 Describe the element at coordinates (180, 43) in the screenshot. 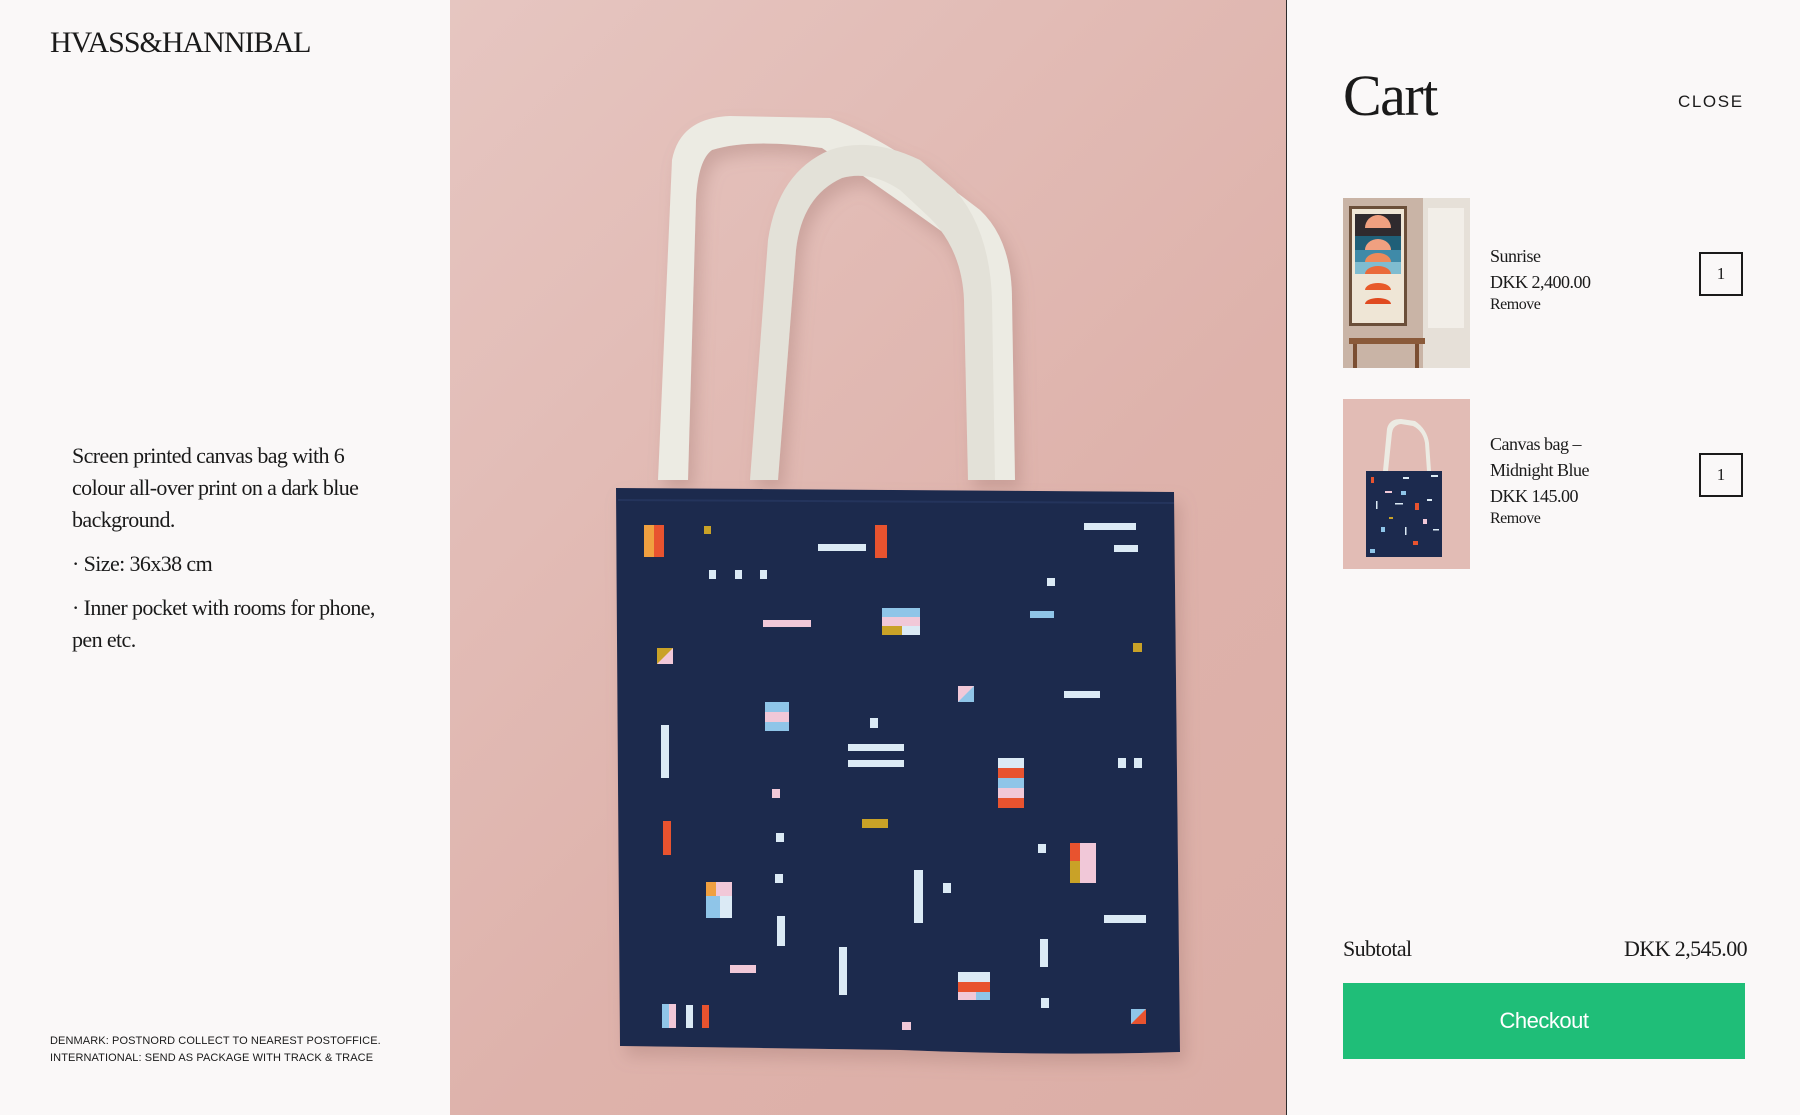

I see `brand-logo: HVASS&HANNIBAL` at that location.